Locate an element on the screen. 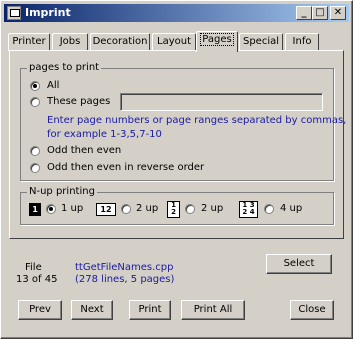 Image resolution: width=353 pixels, height=339 pixels. radio-all is located at coordinates (35, 86).